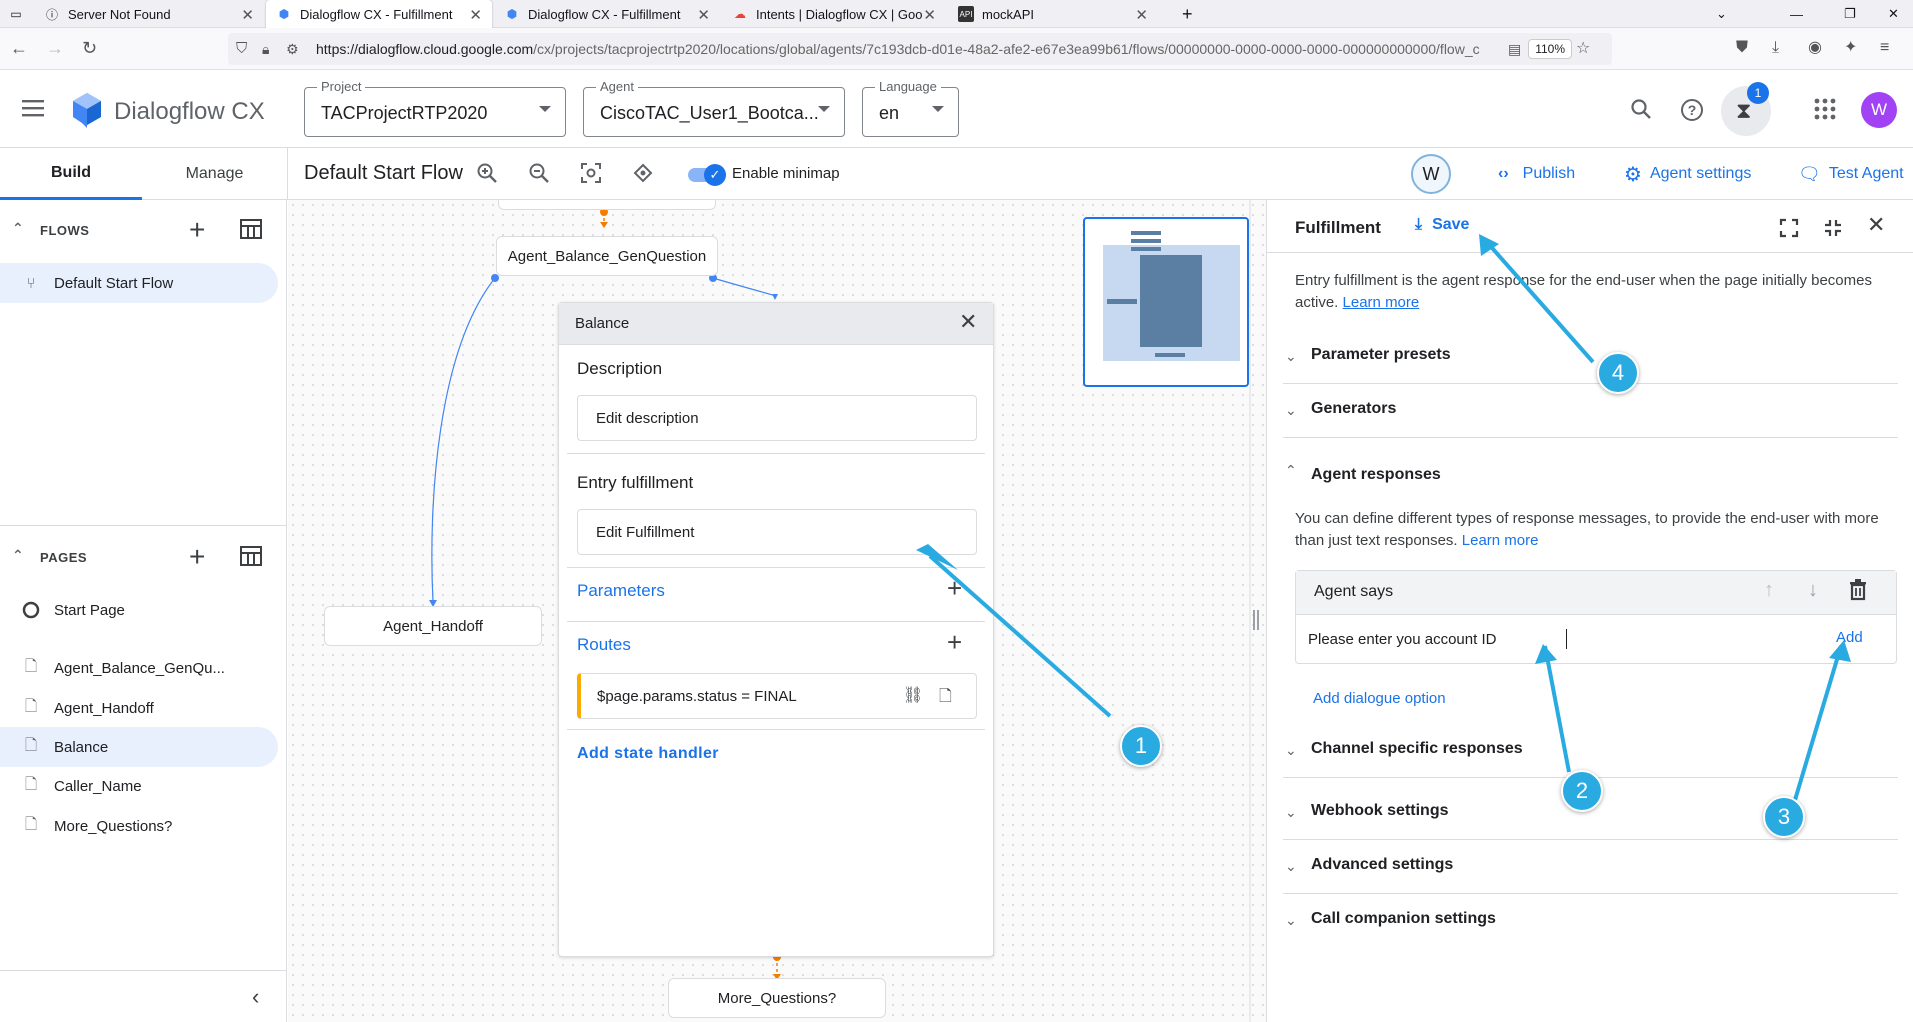 The height and width of the screenshot is (1022, 1913). Describe the element at coordinates (19, 48) in the screenshot. I see `back-icon: ←` at that location.